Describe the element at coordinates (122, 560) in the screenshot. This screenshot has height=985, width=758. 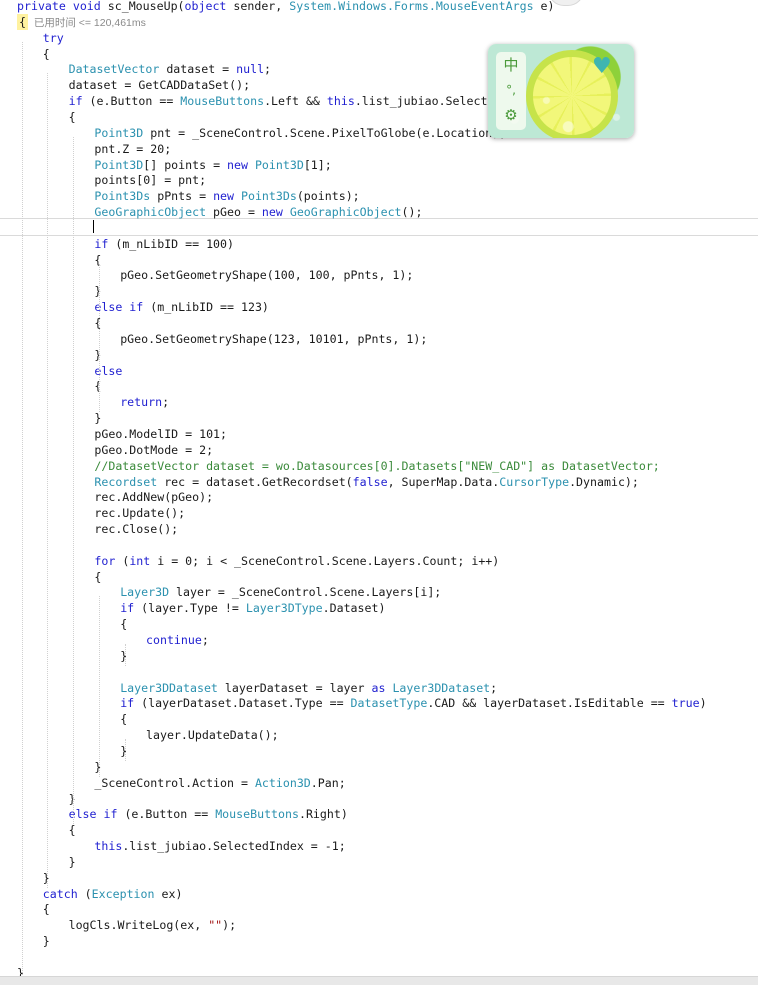
I see `code-token: (` at that location.